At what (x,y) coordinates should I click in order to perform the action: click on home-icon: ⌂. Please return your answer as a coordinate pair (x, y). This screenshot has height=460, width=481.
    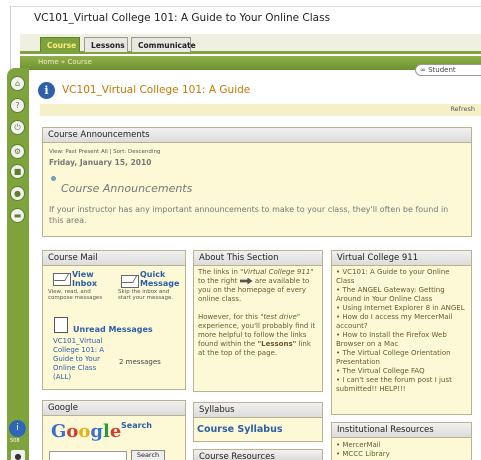
    Looking at the image, I should click on (17, 83).